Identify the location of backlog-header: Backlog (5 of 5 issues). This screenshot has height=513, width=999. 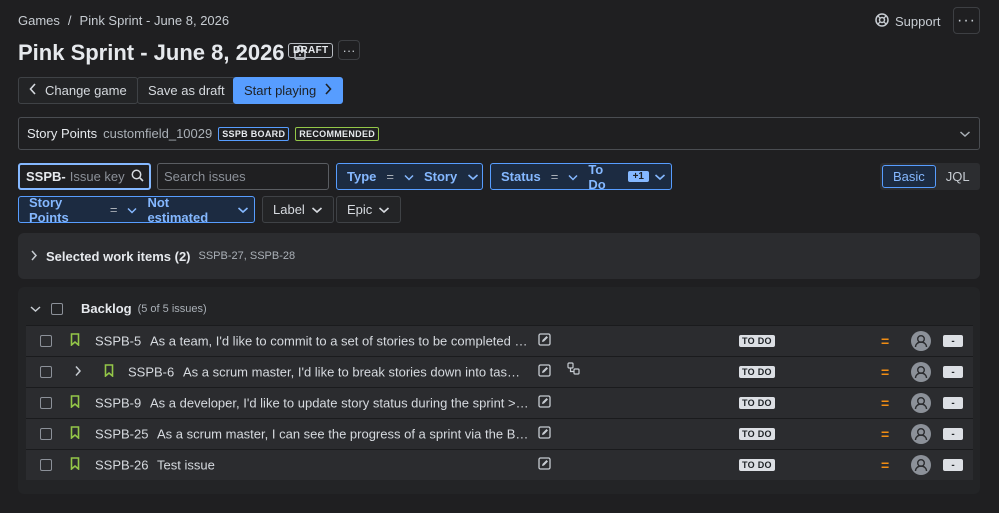
(118, 308).